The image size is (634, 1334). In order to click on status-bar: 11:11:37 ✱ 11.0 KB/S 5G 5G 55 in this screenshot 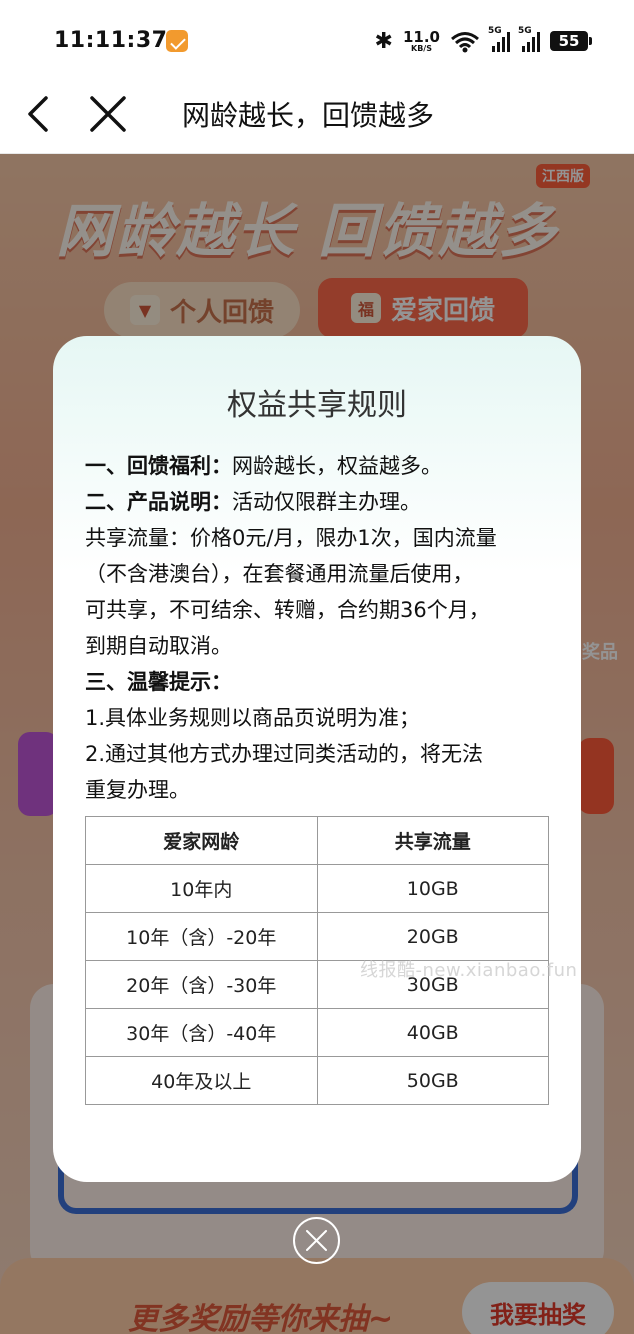, I will do `click(317, 39)`.